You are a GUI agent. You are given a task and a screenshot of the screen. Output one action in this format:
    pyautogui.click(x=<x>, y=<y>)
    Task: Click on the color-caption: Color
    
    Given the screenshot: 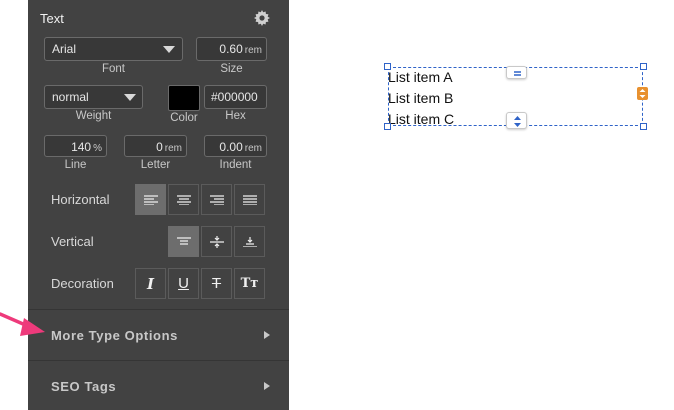 What is the action you would take?
    pyautogui.click(x=184, y=118)
    